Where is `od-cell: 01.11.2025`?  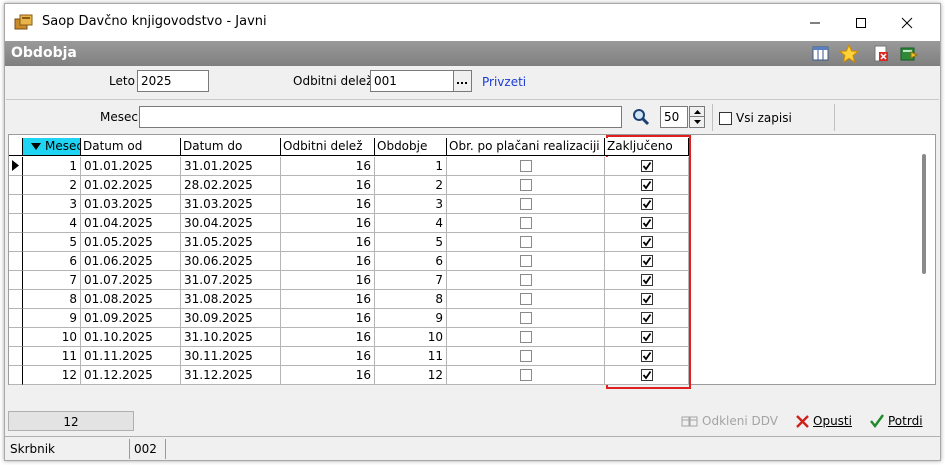 od-cell: 01.11.2025 is located at coordinates (131, 356).